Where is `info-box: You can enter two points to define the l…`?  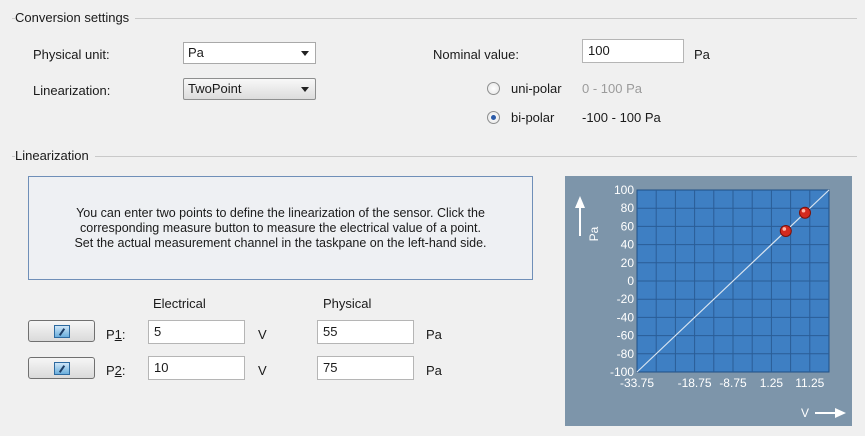 info-box: You can enter two points to define the l… is located at coordinates (280, 228).